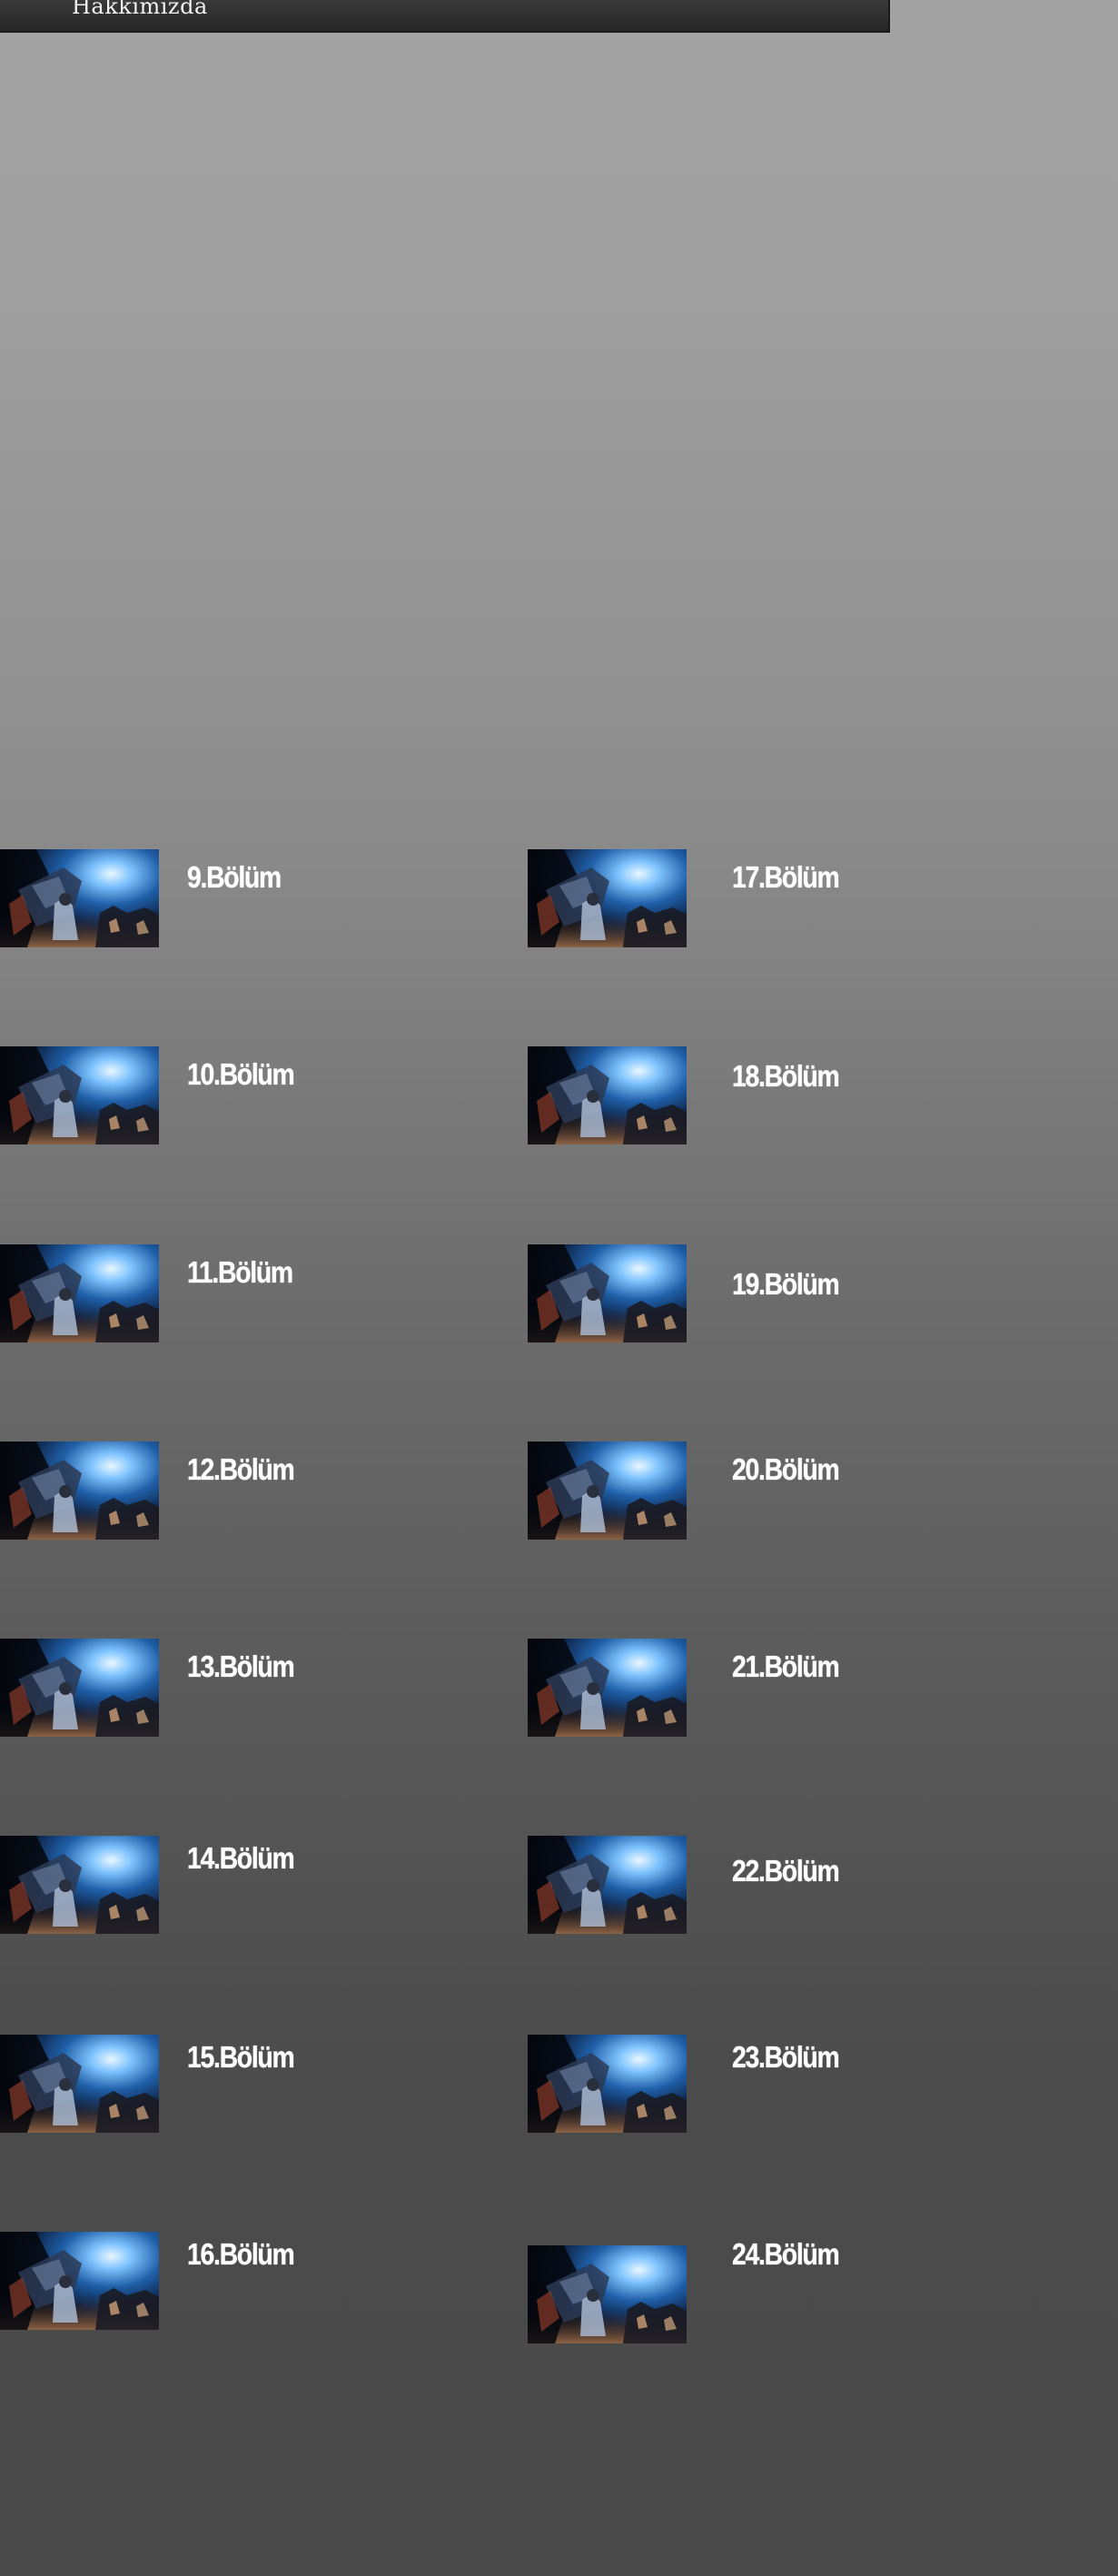 The width and height of the screenshot is (1118, 2576). I want to click on episode-title: 13.Bölüm, so click(241, 1667).